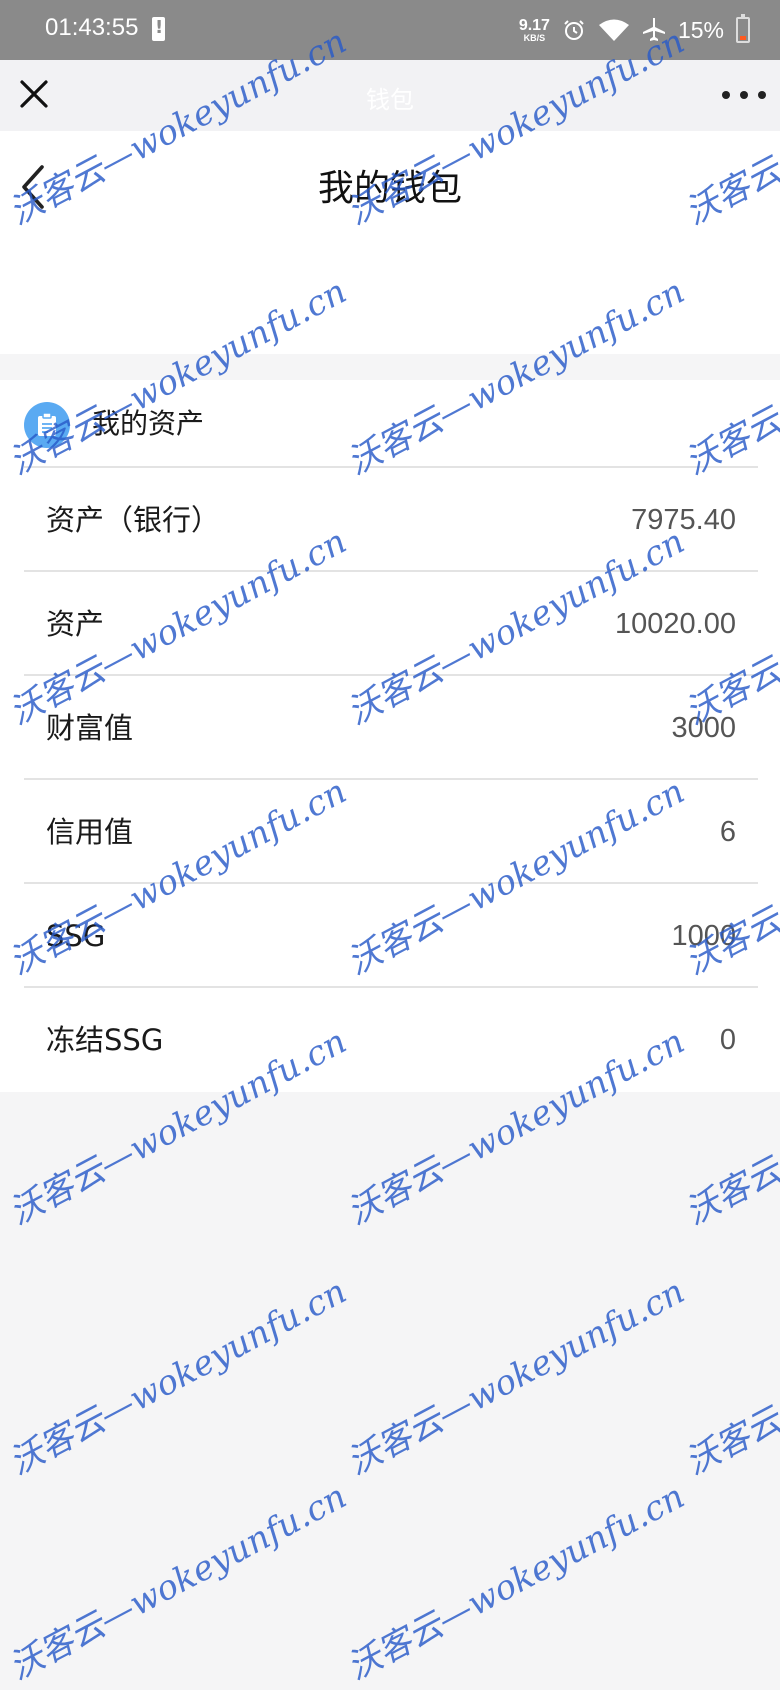 This screenshot has height=1690, width=780. I want to click on battery-icon, so click(743, 28).